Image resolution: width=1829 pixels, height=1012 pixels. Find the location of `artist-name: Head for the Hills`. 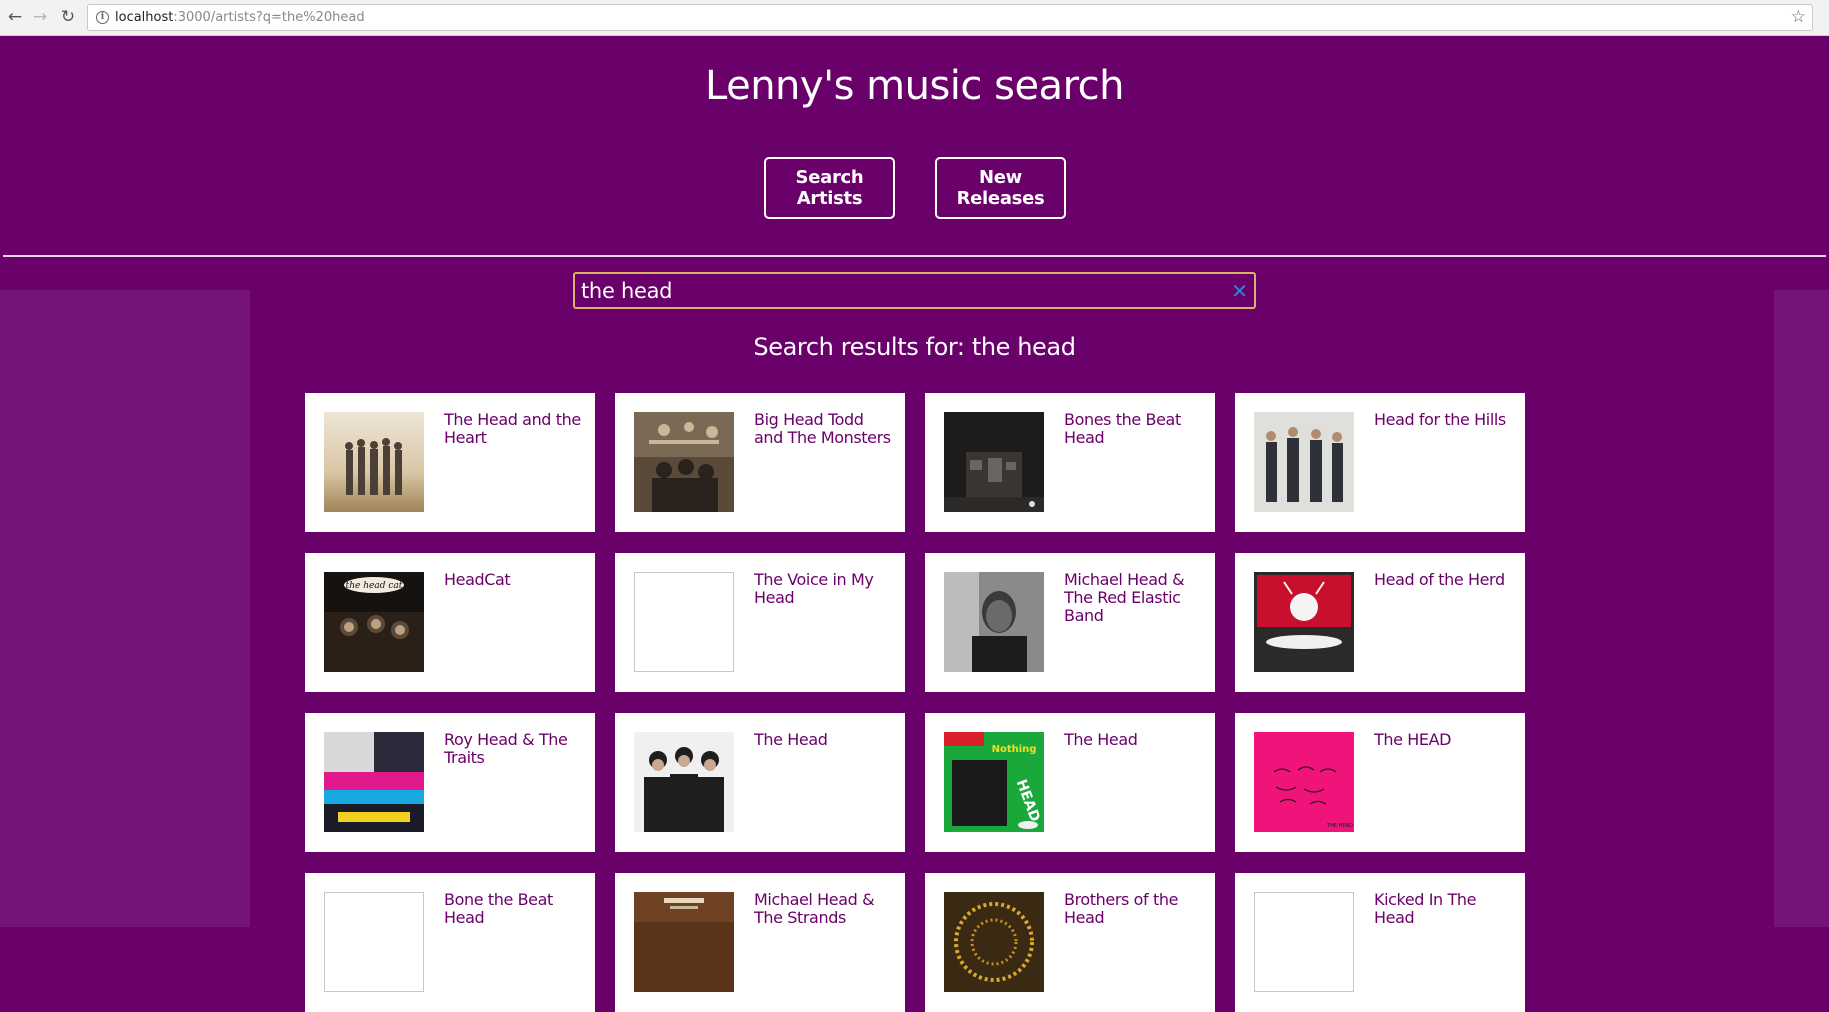

artist-name: Head for the Hills is located at coordinates (1444, 420).